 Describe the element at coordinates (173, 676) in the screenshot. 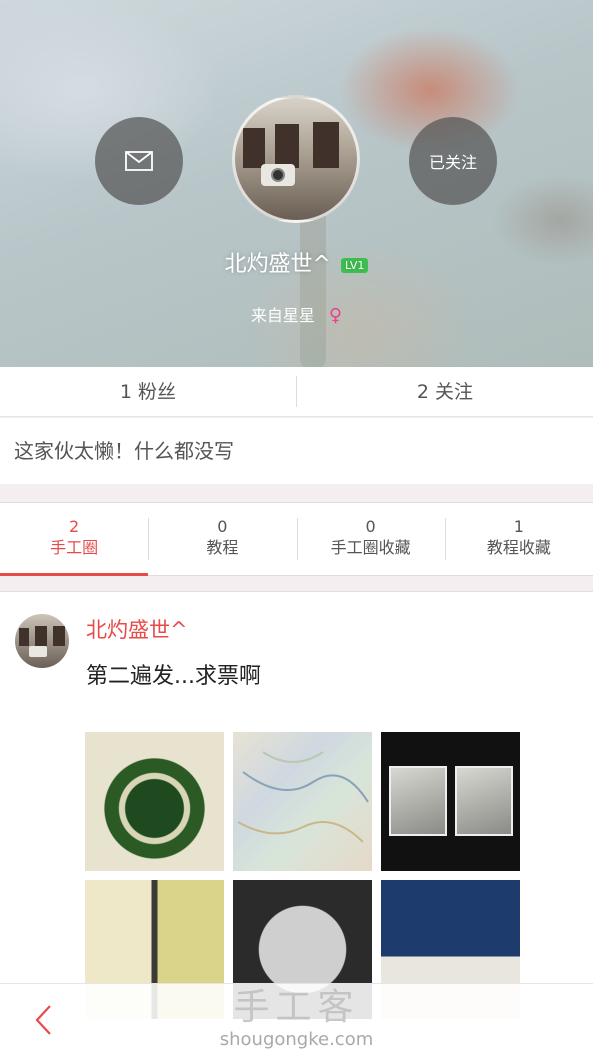

I see `post-text: 第二遍发...求票啊` at that location.